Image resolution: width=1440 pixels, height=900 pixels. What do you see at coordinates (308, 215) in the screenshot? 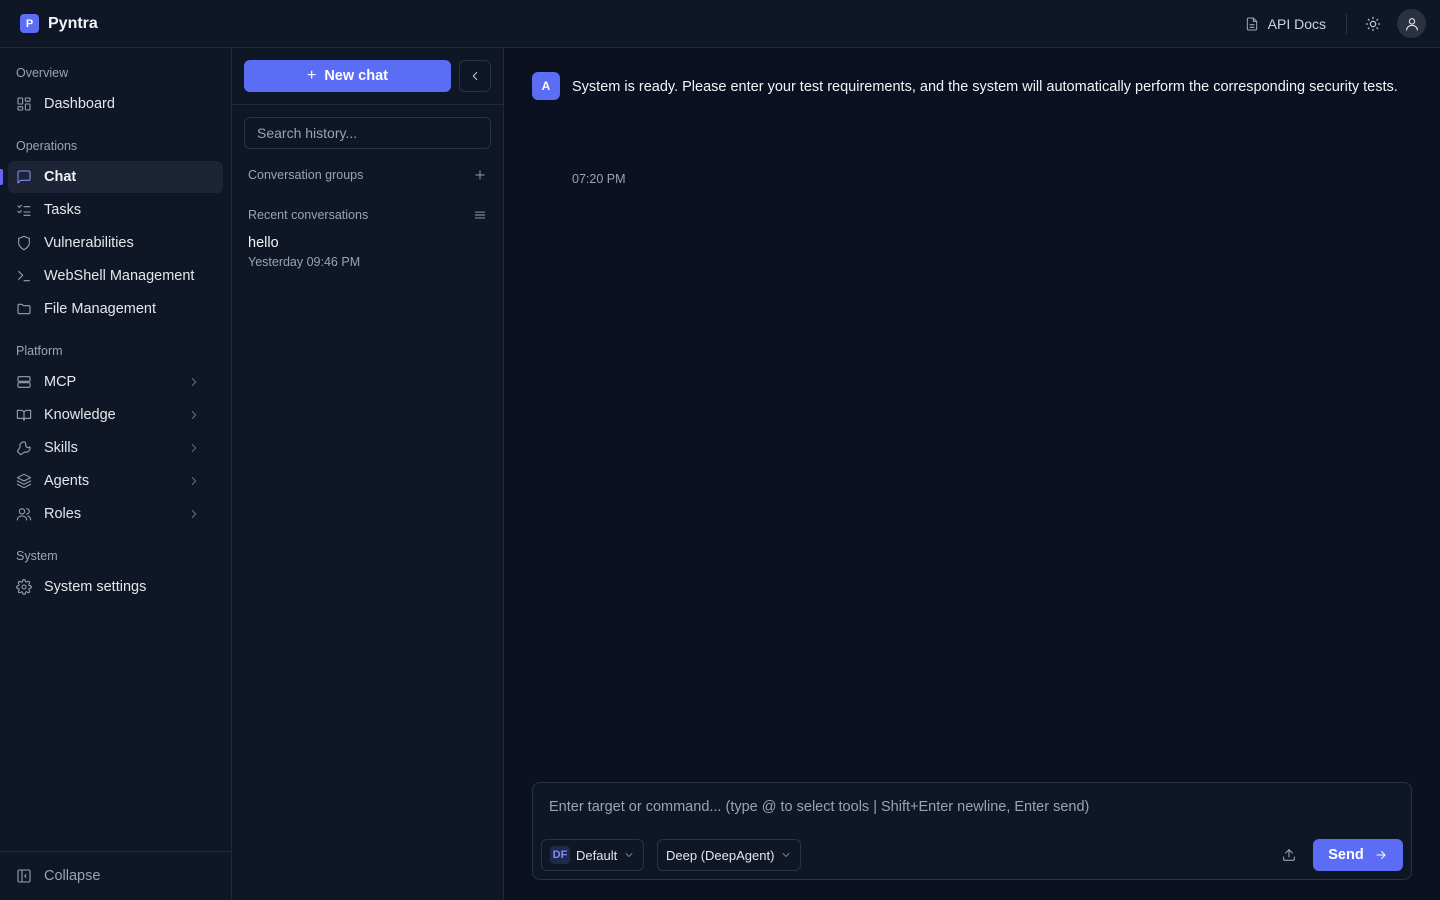
I see `recent-conversations-label: Recent conversations` at bounding box center [308, 215].